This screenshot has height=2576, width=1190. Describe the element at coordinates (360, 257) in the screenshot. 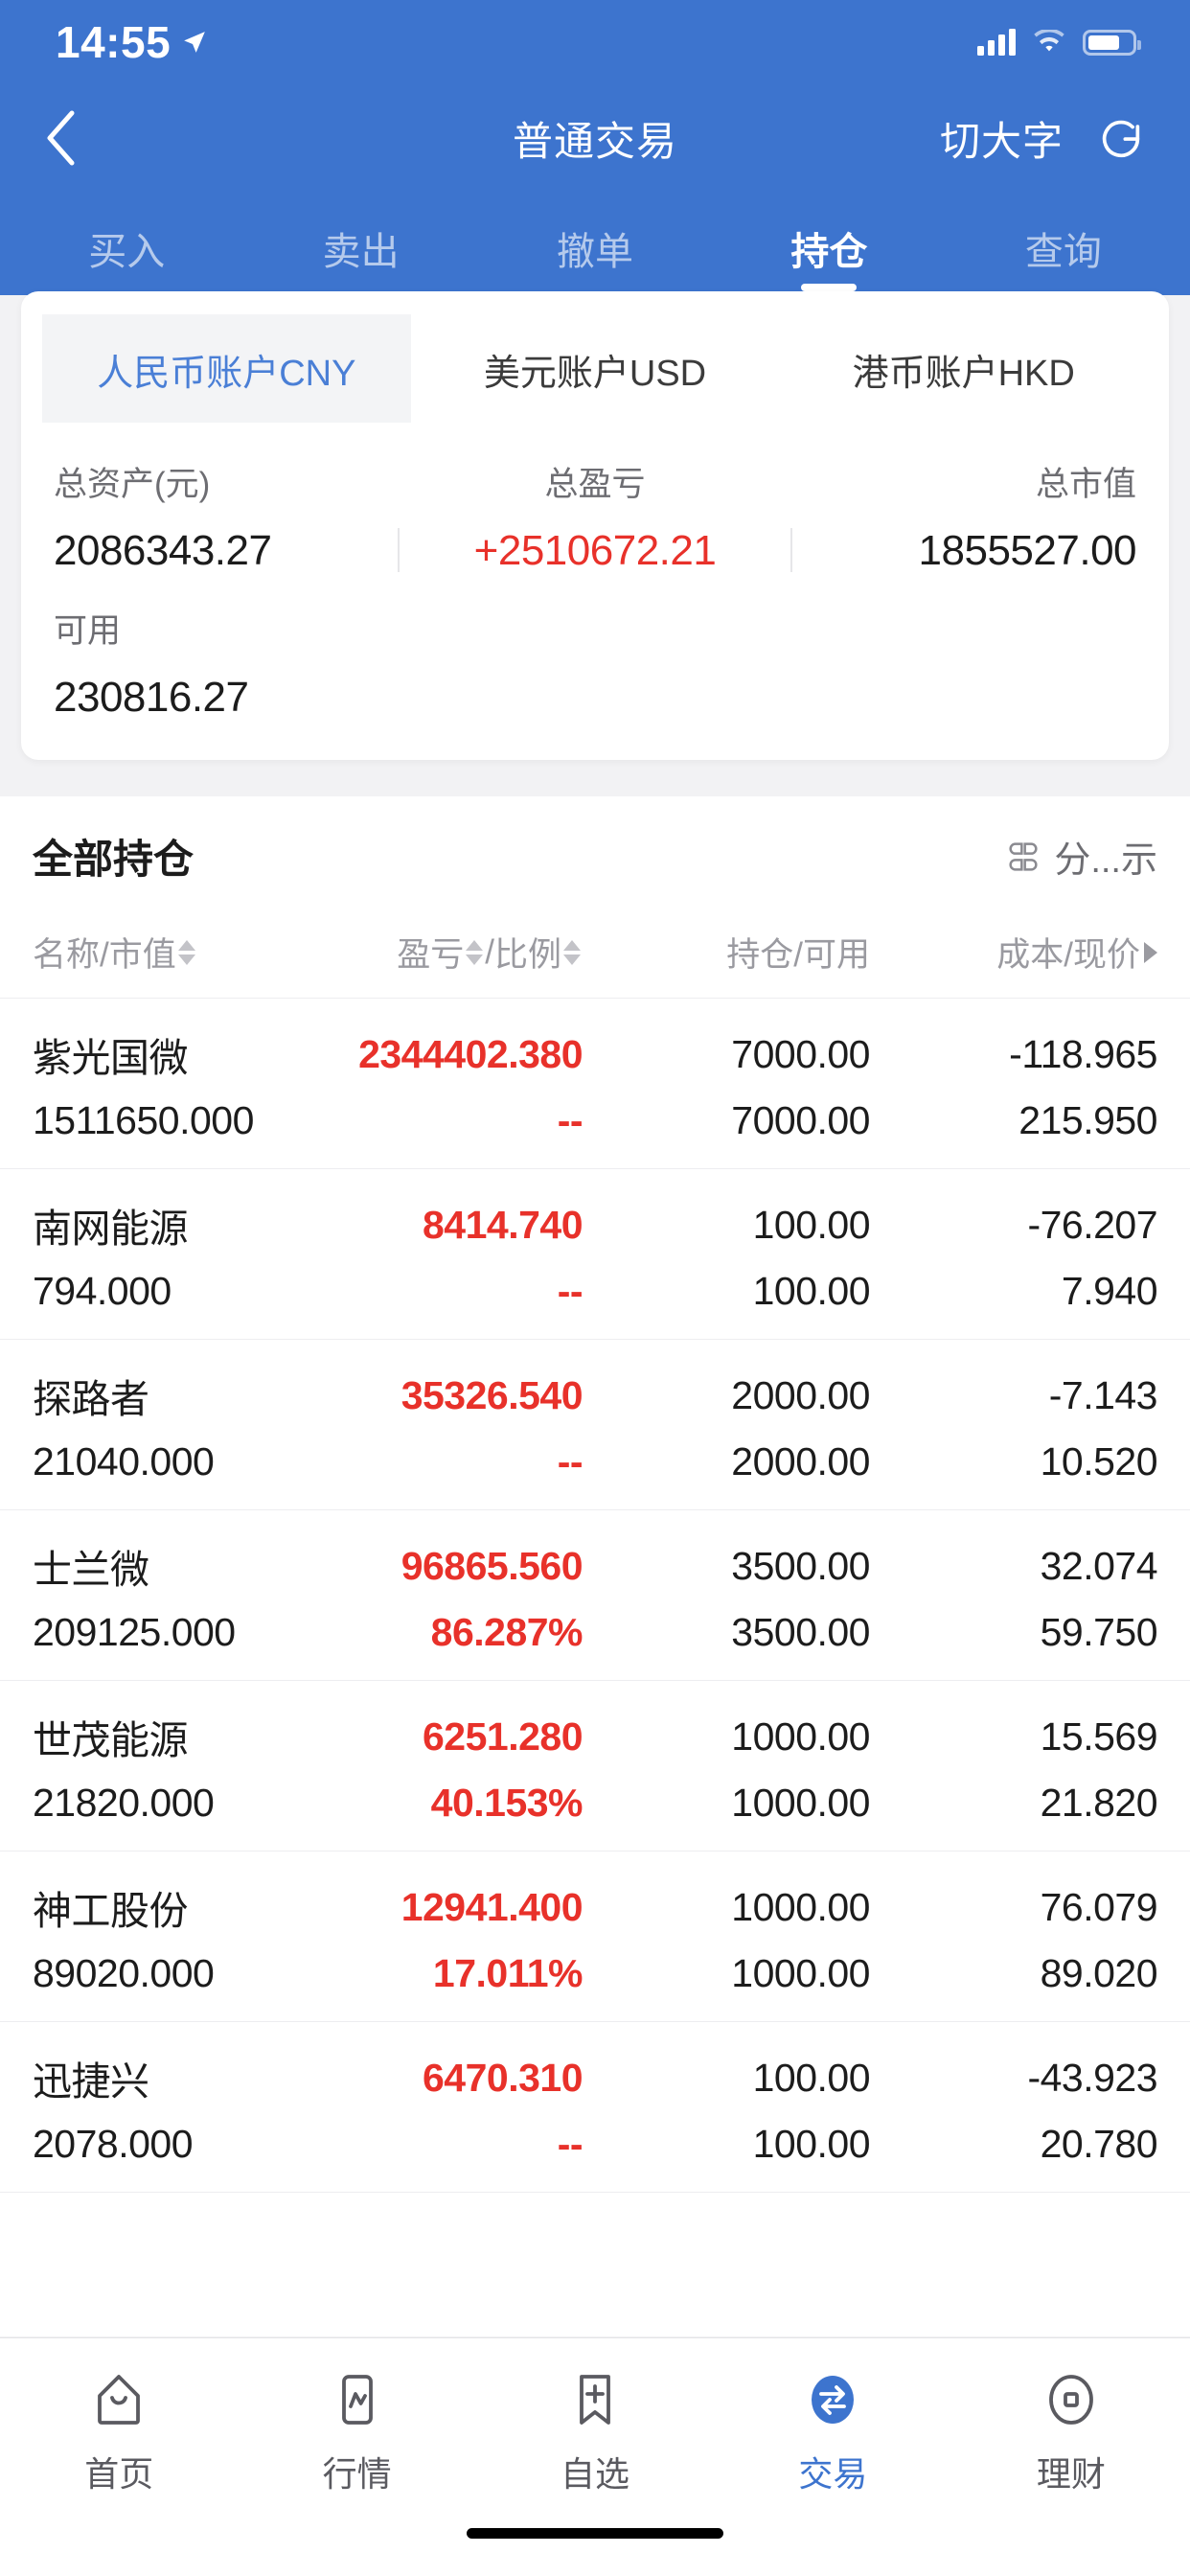

I see `trade-tab-sell: 卖出` at that location.